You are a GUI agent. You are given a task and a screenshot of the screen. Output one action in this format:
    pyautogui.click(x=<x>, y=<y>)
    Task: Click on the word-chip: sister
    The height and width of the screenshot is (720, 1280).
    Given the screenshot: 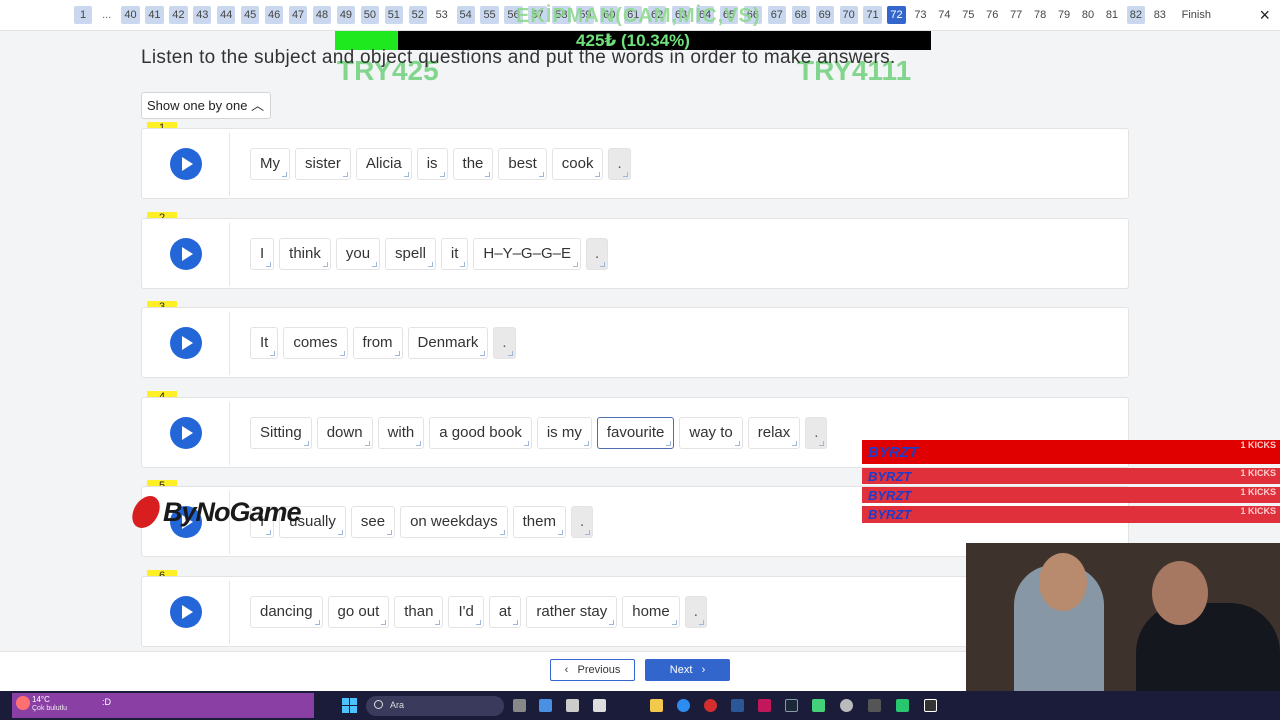 What is the action you would take?
    pyautogui.click(x=323, y=164)
    